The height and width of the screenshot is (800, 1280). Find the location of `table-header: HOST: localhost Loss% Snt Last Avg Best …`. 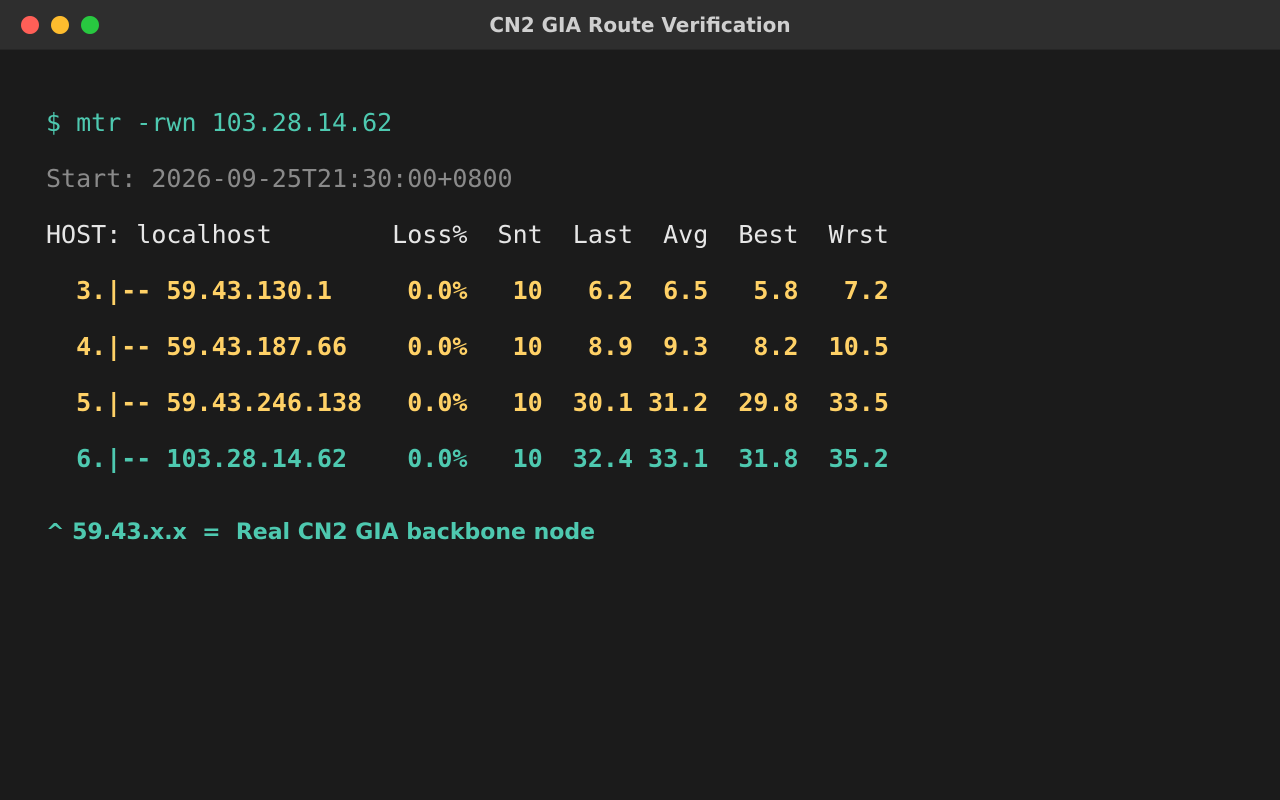

table-header: HOST: localhost Loss% Snt Last Avg Best … is located at coordinates (467, 234).